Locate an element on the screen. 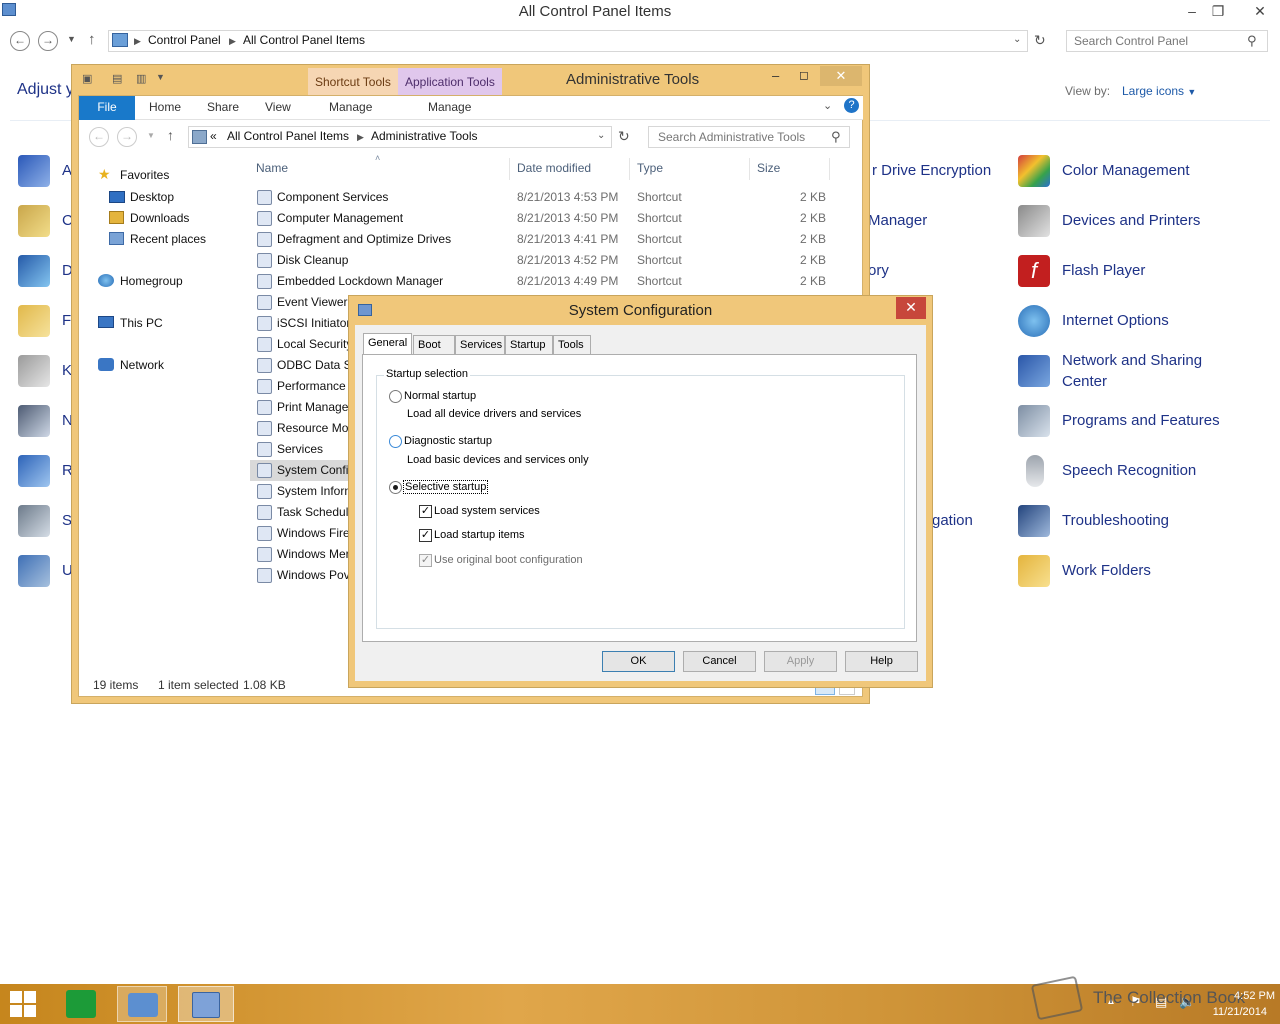  folder-icon is located at coordinates (1034, 571).